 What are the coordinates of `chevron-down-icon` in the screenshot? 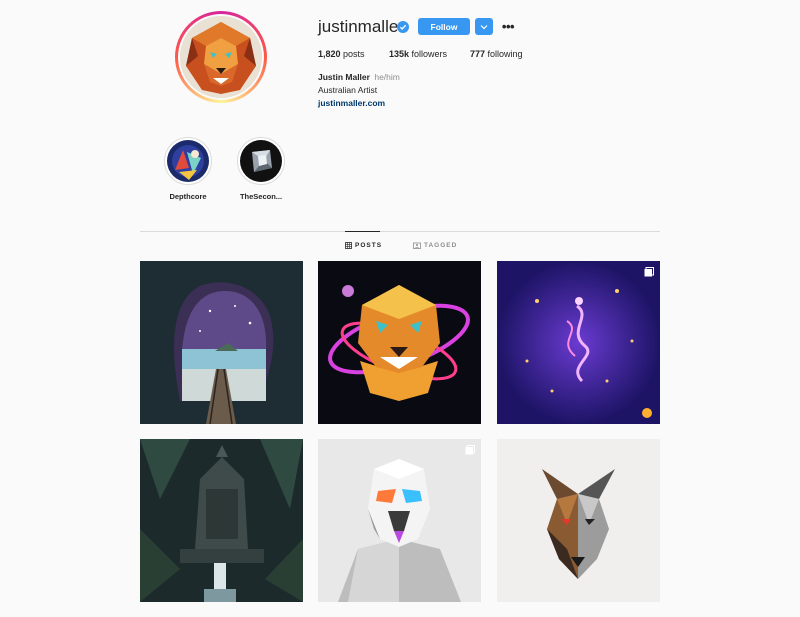 It's located at (484, 26).